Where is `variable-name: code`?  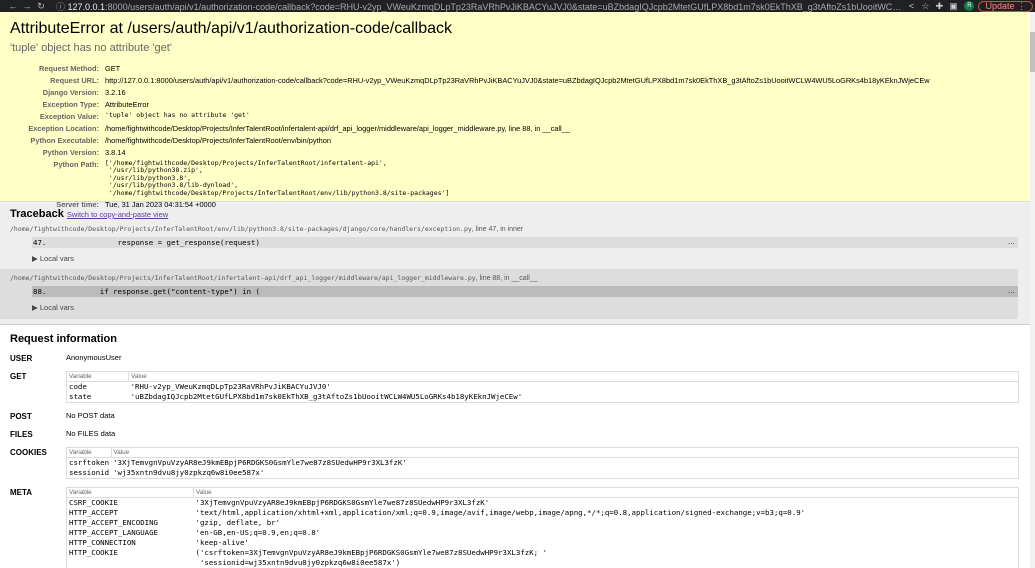 variable-name: code is located at coordinates (78, 386).